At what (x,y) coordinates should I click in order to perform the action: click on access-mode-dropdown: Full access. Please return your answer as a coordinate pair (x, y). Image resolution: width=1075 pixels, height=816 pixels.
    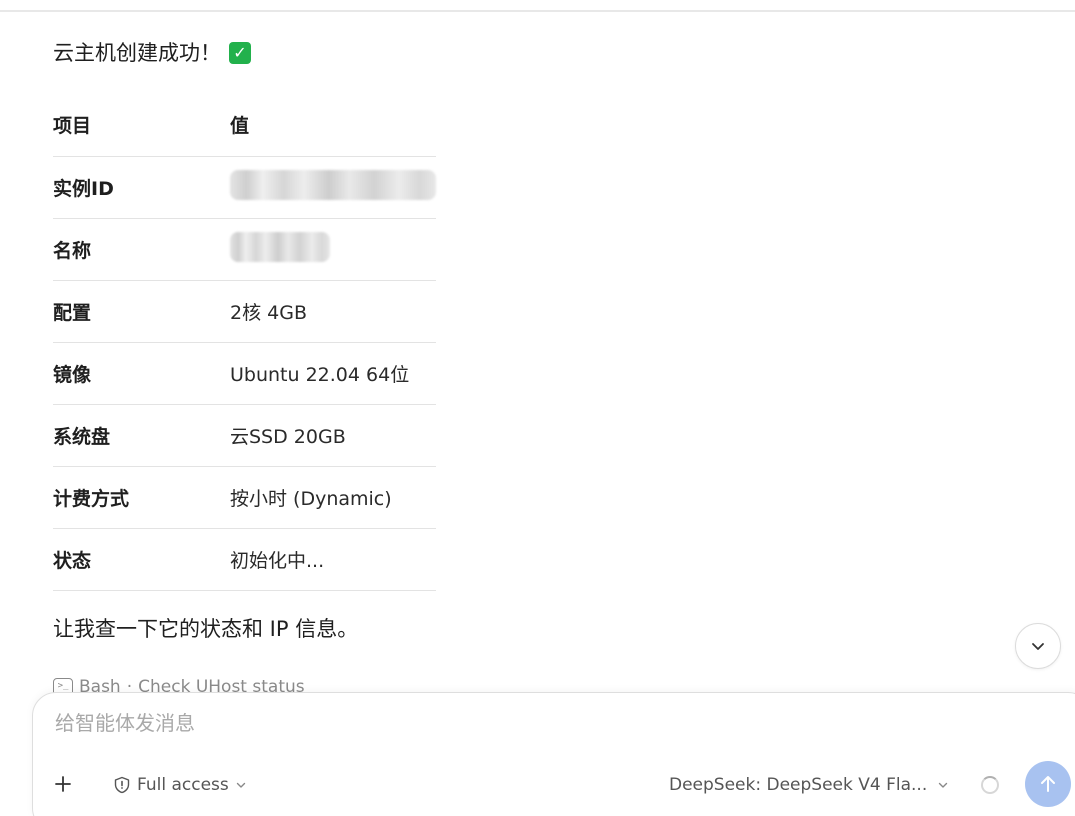
    Looking at the image, I should click on (180, 785).